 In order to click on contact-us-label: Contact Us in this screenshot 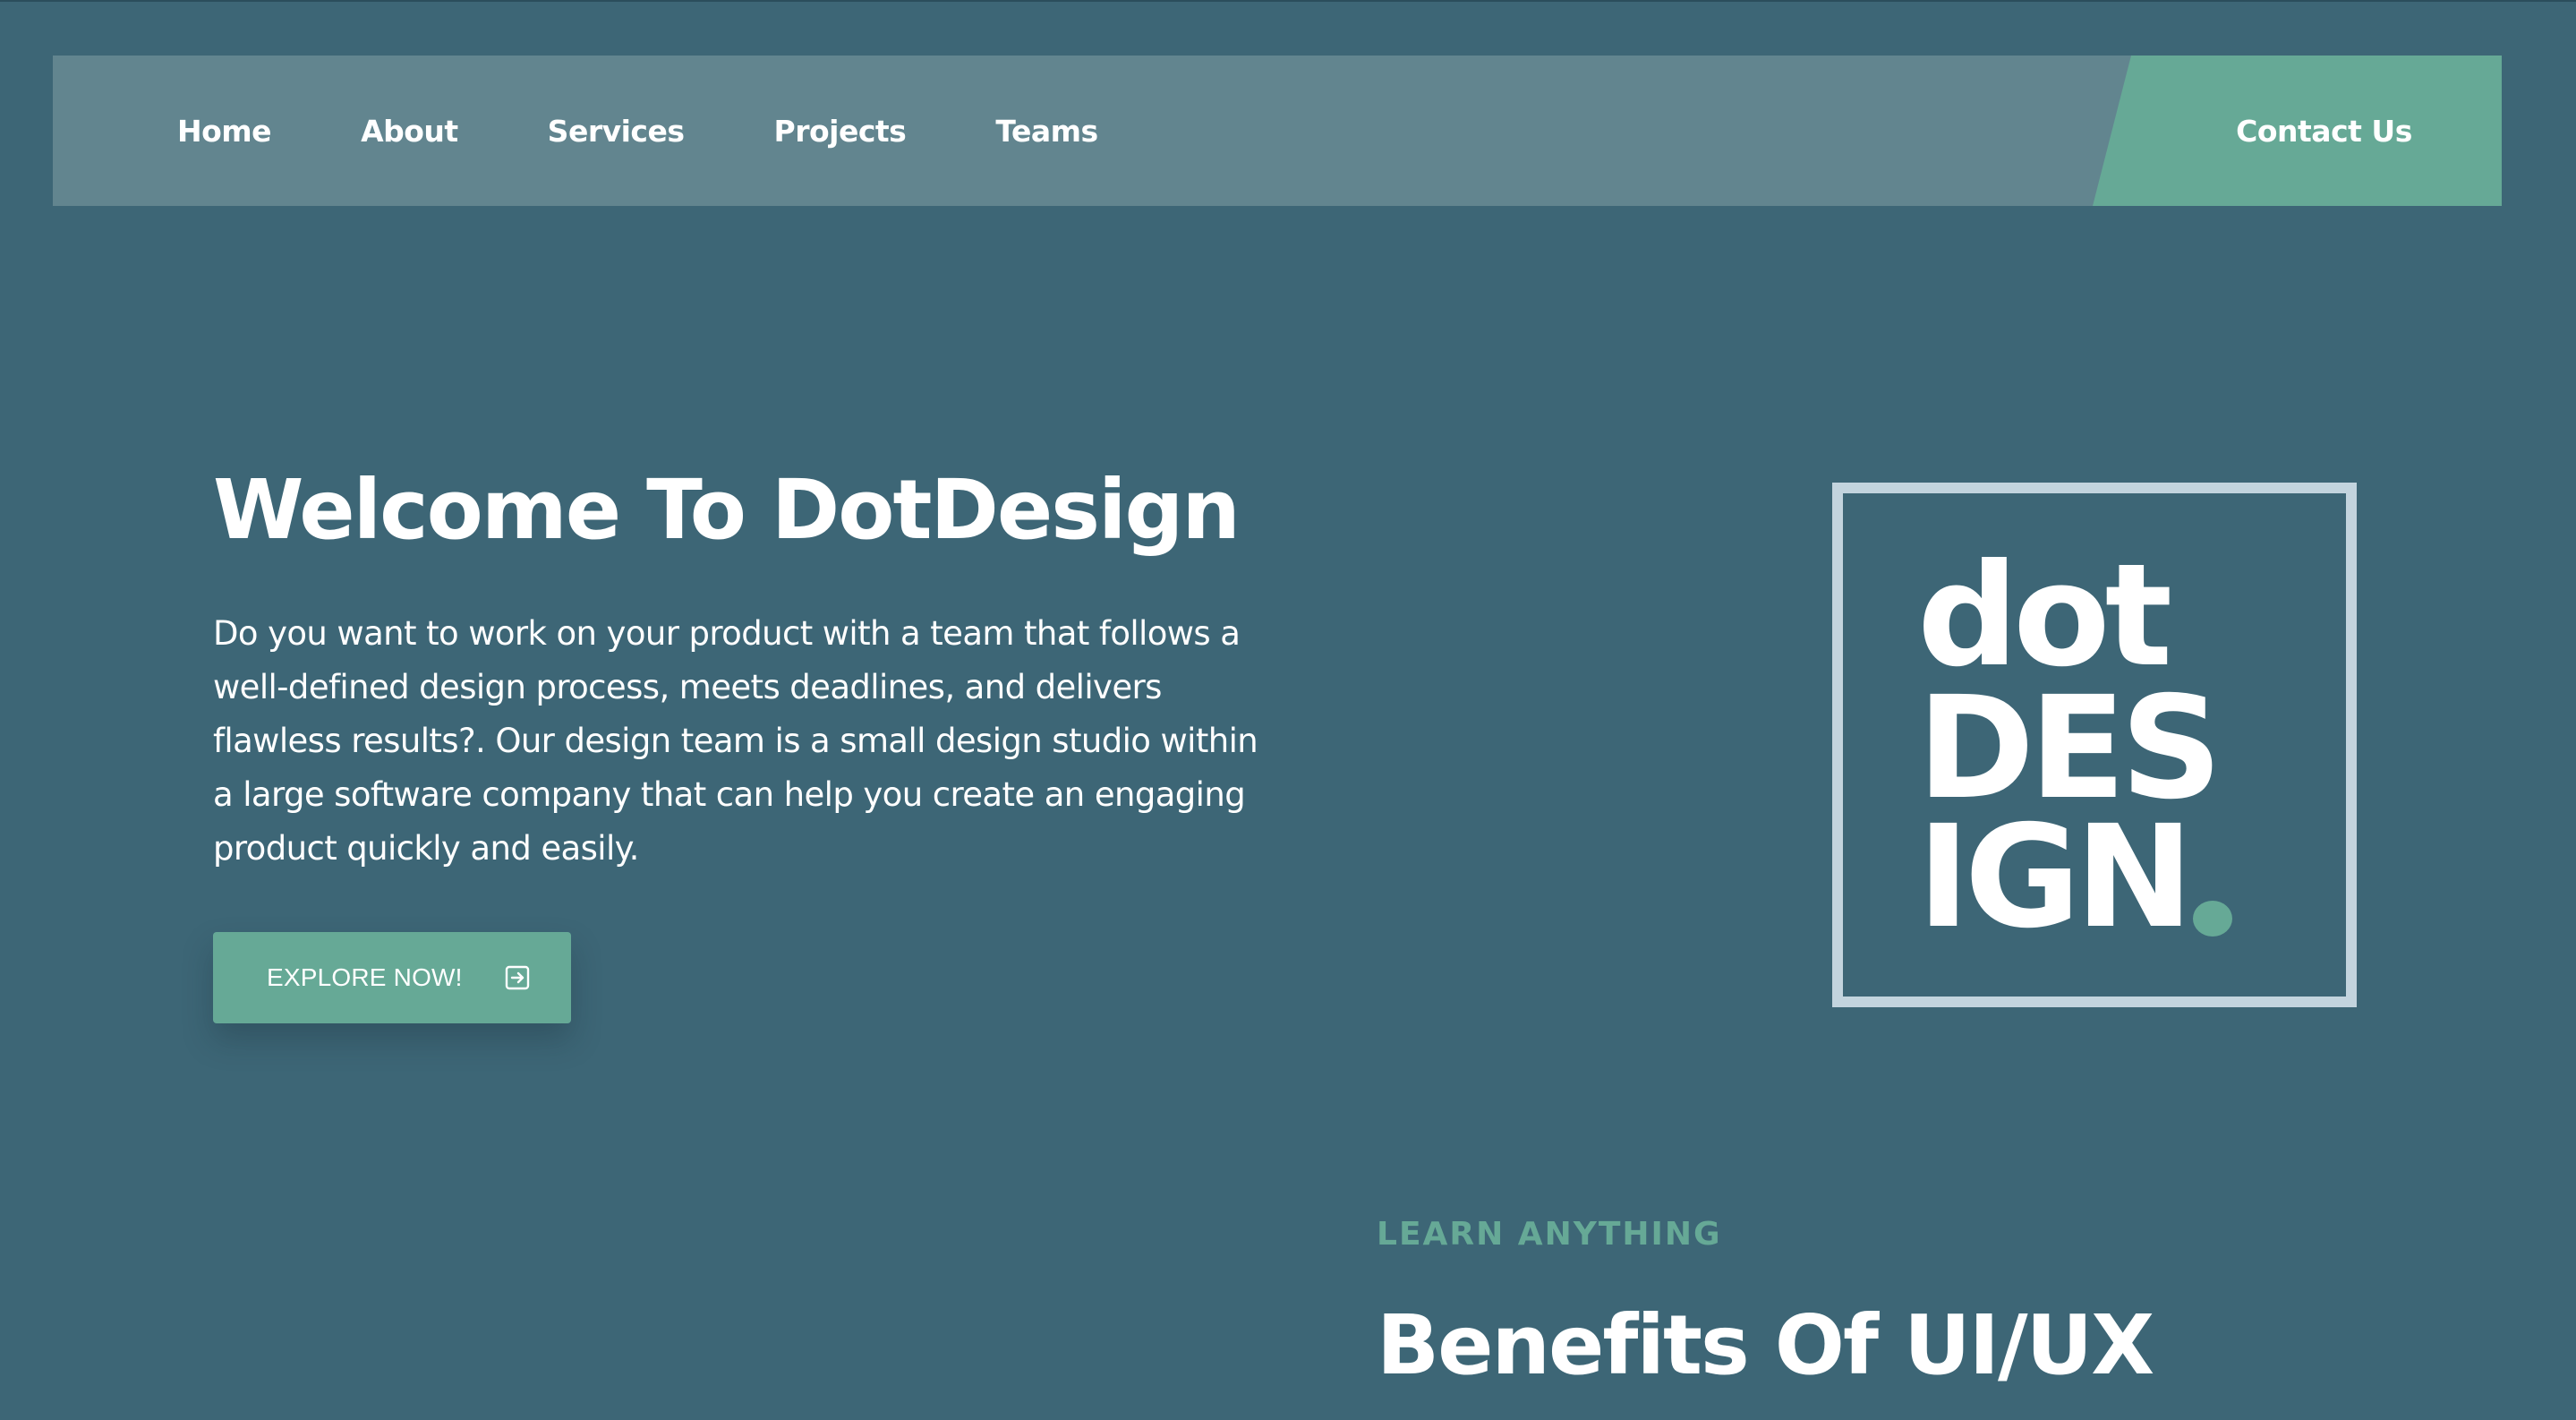, I will do `click(2324, 131)`.